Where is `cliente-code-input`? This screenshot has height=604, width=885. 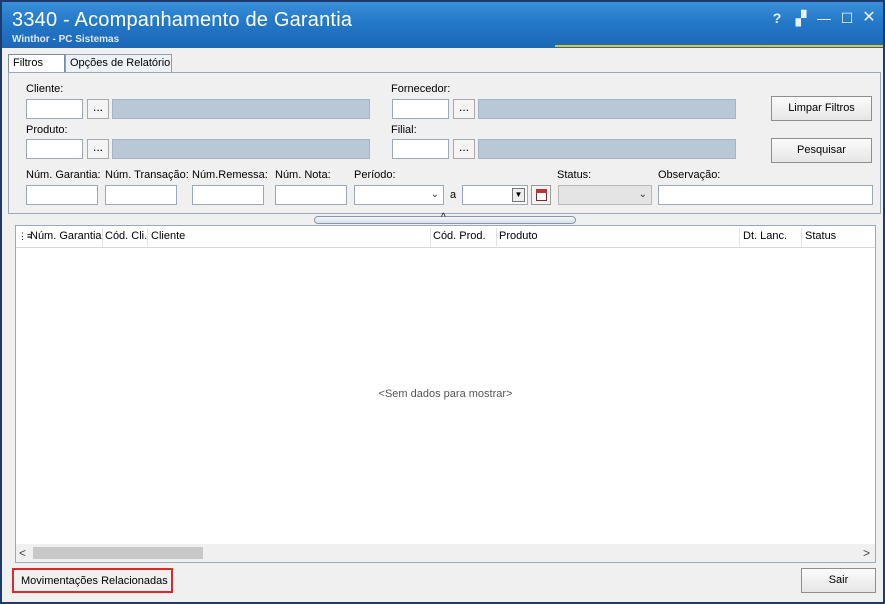
cliente-code-input is located at coordinates (54, 109).